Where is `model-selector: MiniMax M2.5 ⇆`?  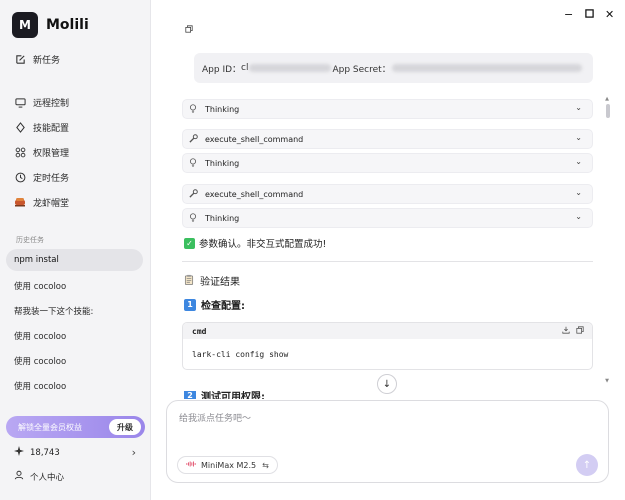 model-selector: MiniMax M2.5 ⇆ is located at coordinates (227, 465).